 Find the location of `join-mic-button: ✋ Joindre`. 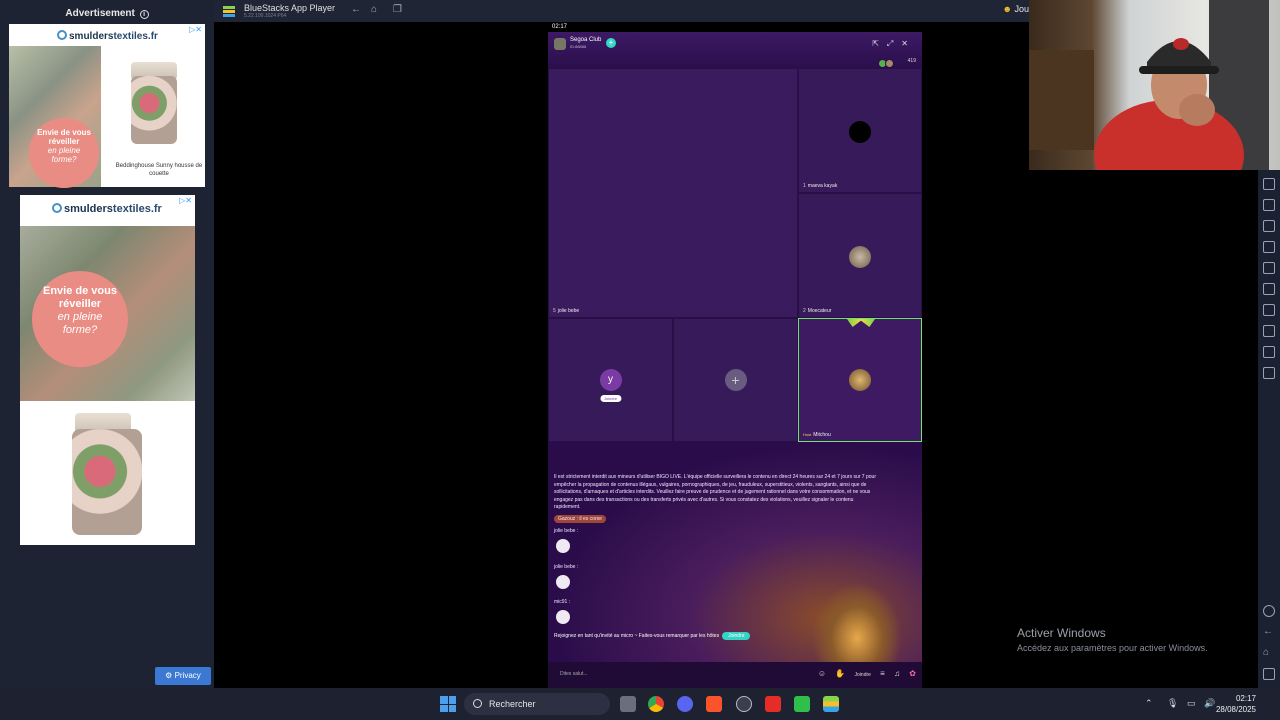

join-mic-button: ✋ Joindre is located at coordinates (853, 673).